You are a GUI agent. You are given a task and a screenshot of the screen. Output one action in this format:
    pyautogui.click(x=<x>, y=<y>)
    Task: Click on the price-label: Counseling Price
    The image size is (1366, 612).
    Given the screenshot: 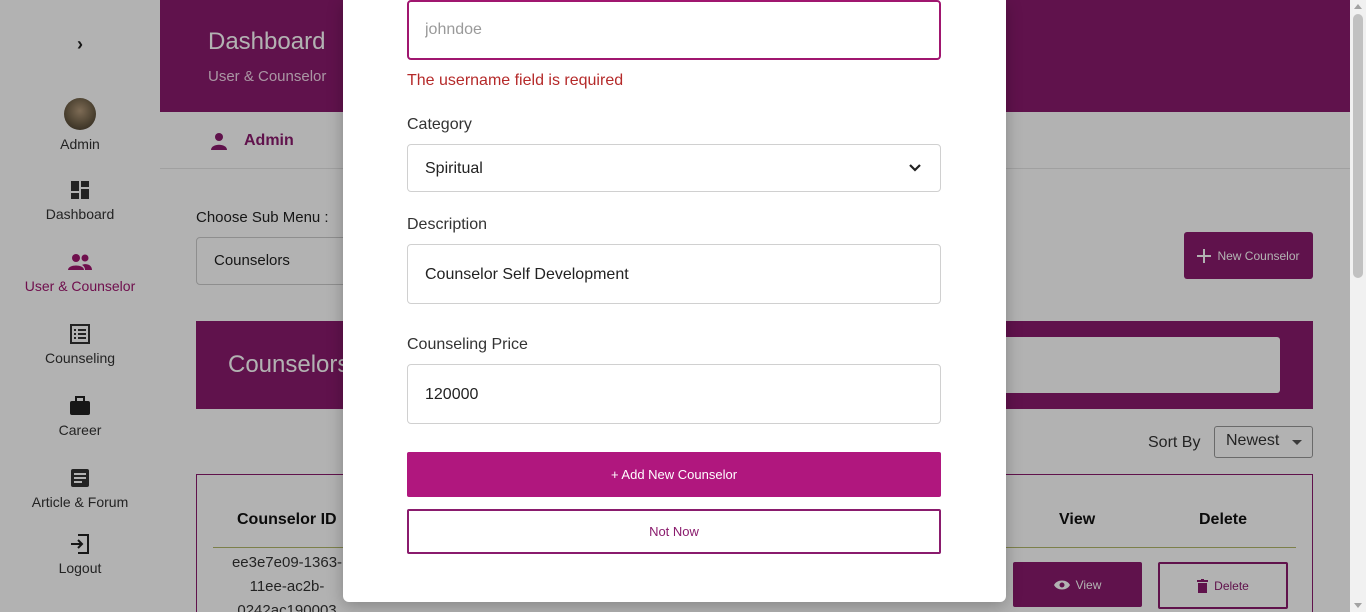 What is the action you would take?
    pyautogui.click(x=467, y=344)
    